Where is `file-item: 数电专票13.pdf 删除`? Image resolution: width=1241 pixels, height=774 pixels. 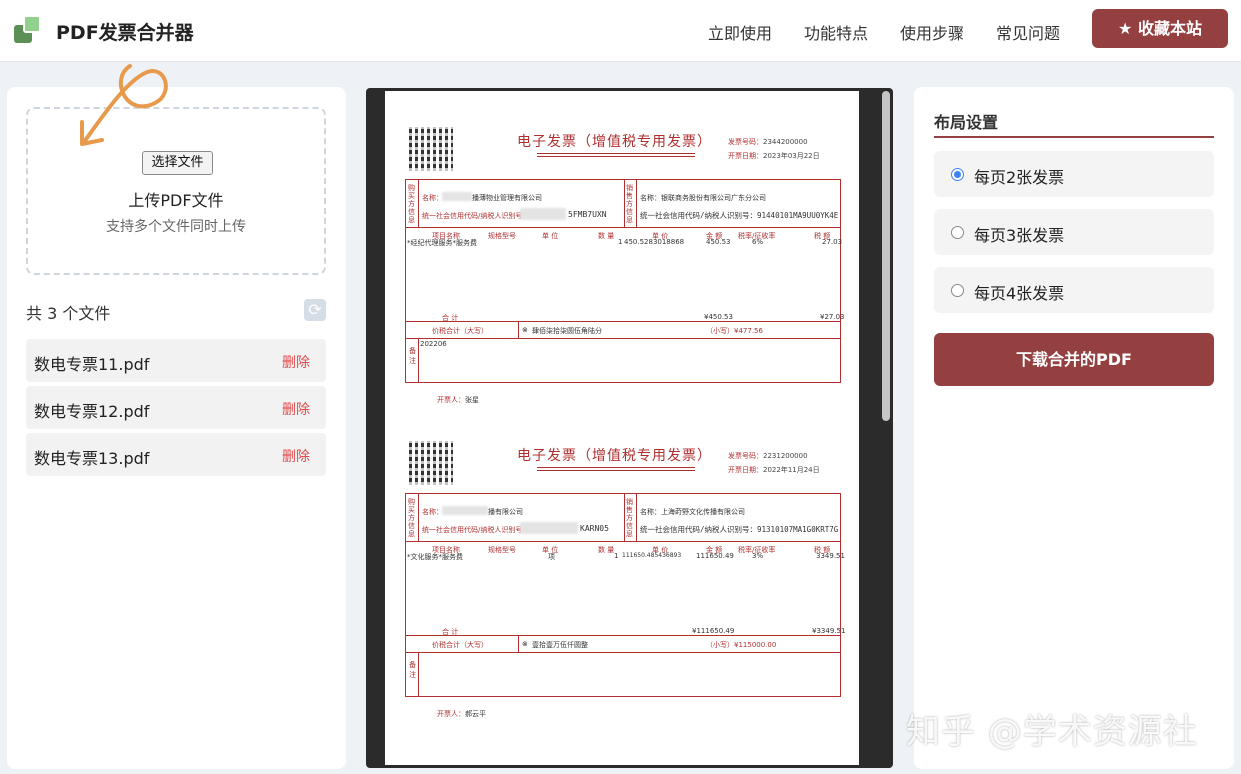
file-item: 数电专票13.pdf 删除 is located at coordinates (176, 454).